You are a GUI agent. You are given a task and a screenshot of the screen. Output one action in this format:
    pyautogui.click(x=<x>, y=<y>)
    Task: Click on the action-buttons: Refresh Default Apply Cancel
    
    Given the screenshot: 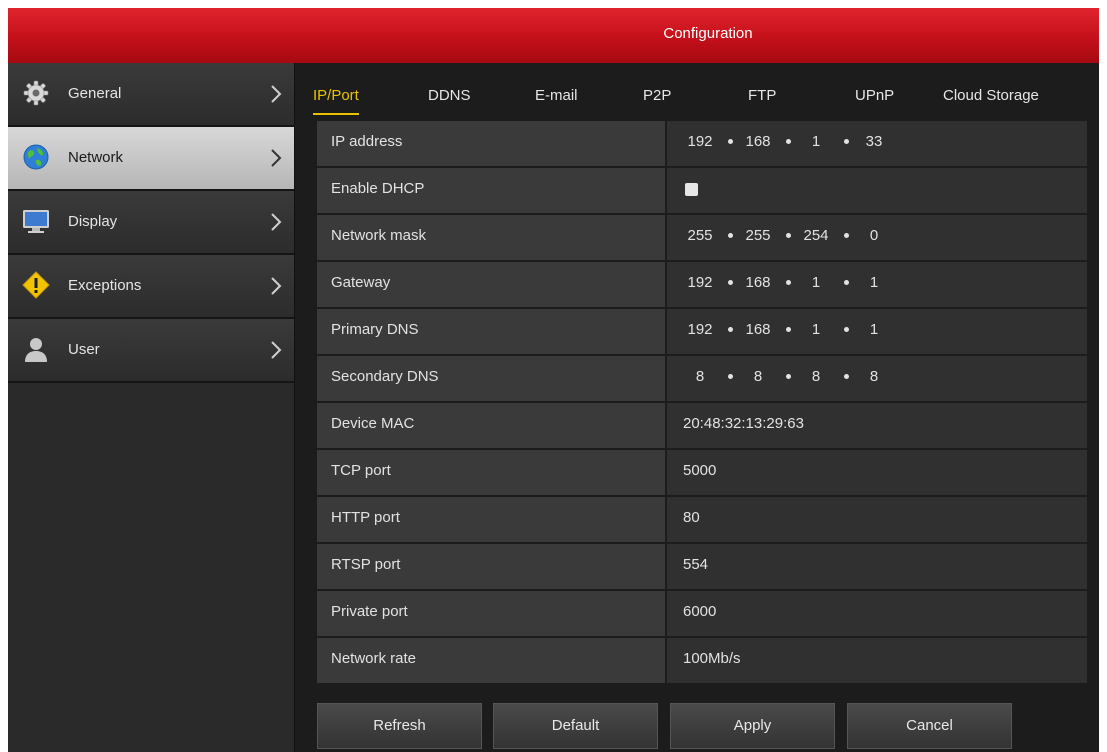 What is the action you would take?
    pyautogui.click(x=702, y=727)
    